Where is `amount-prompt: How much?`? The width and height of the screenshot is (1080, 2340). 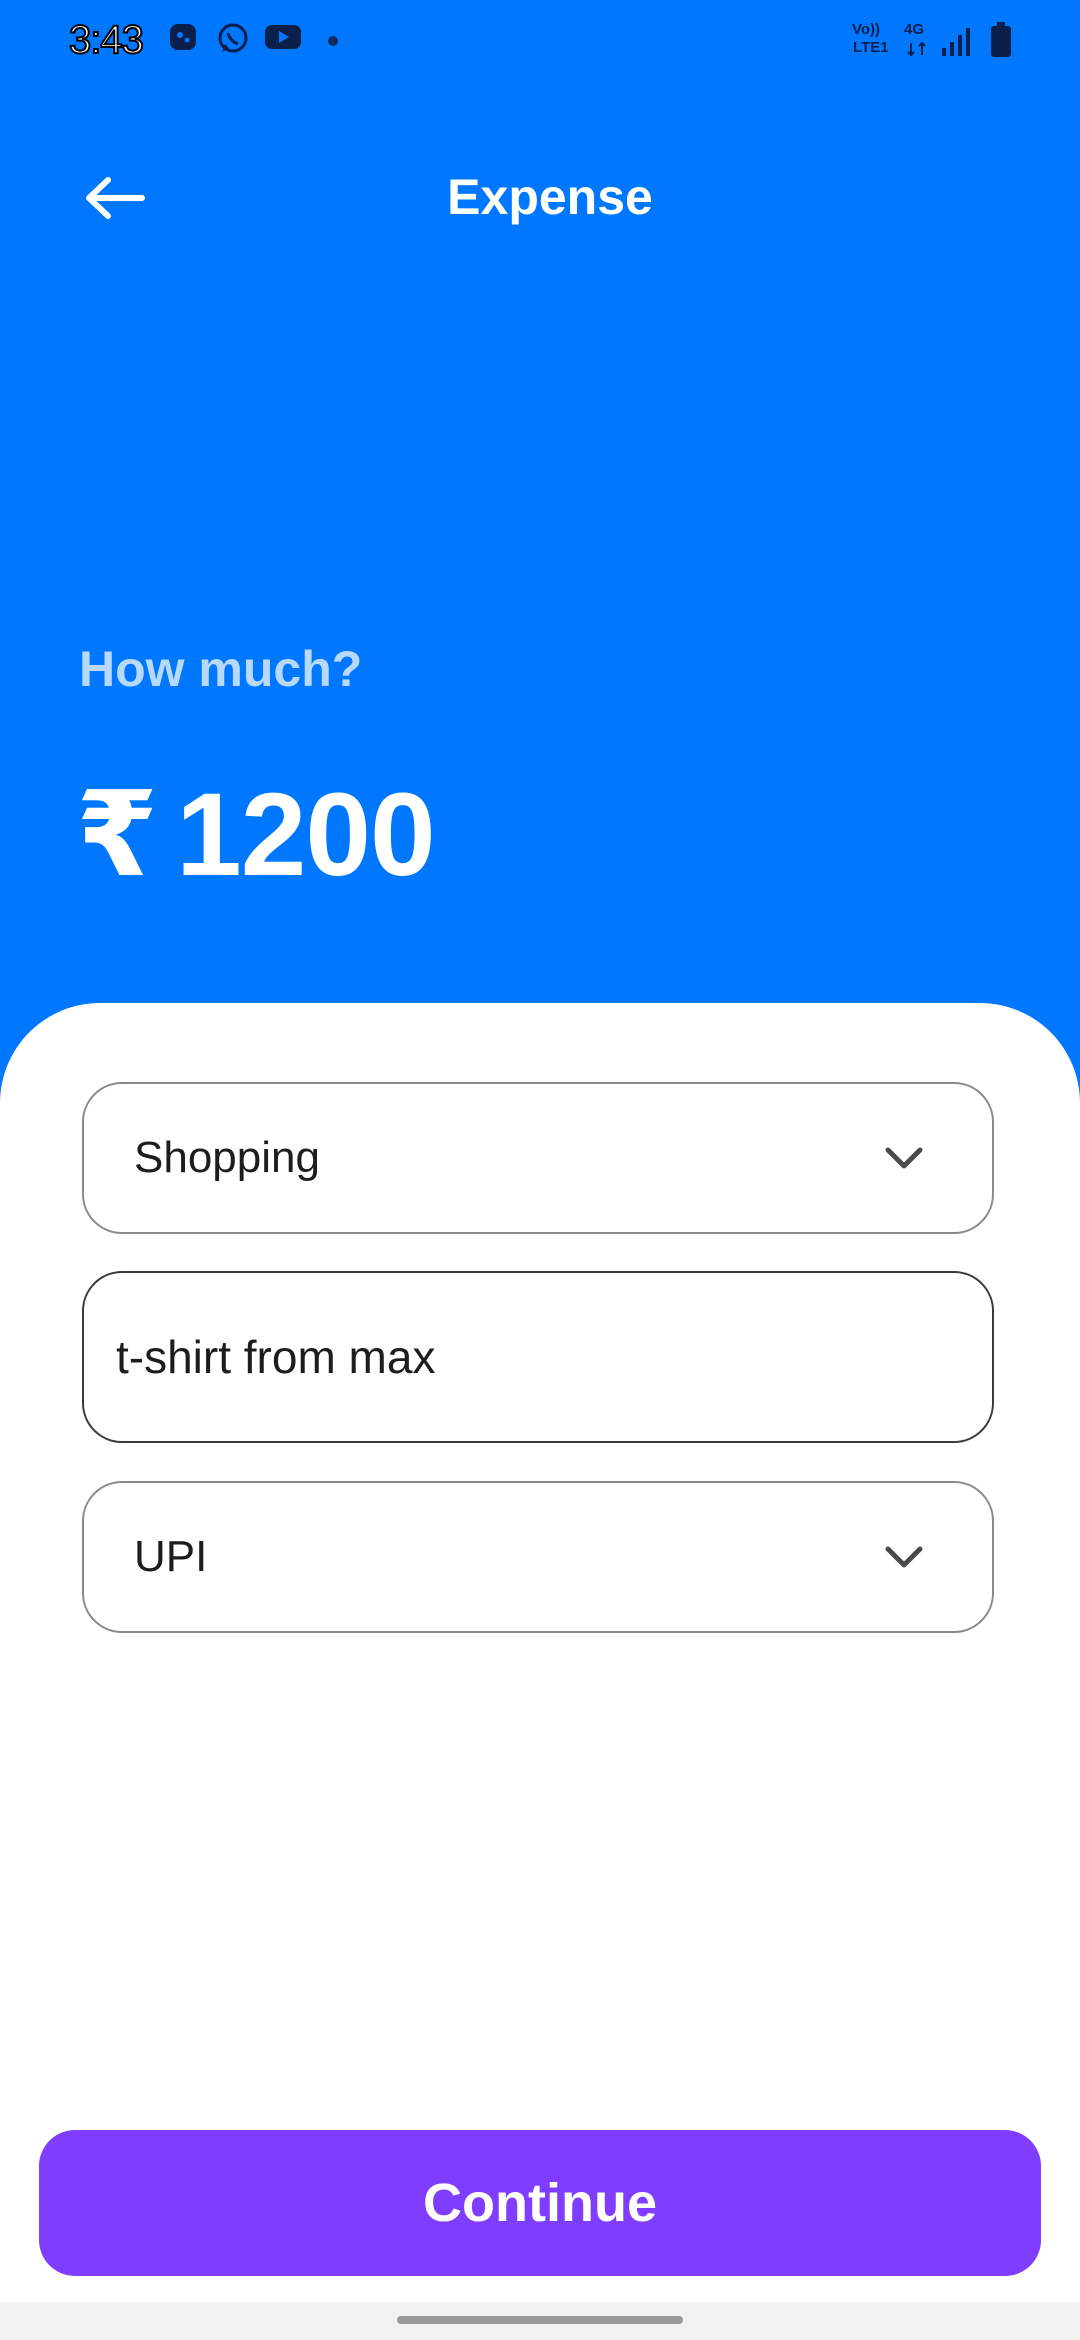 amount-prompt: How much? is located at coordinates (221, 669).